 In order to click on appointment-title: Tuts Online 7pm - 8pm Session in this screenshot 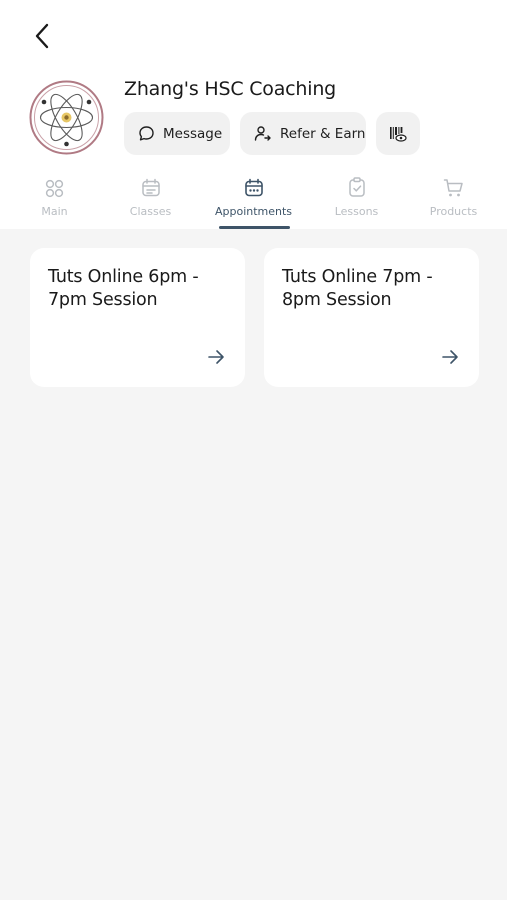, I will do `click(357, 288)`.